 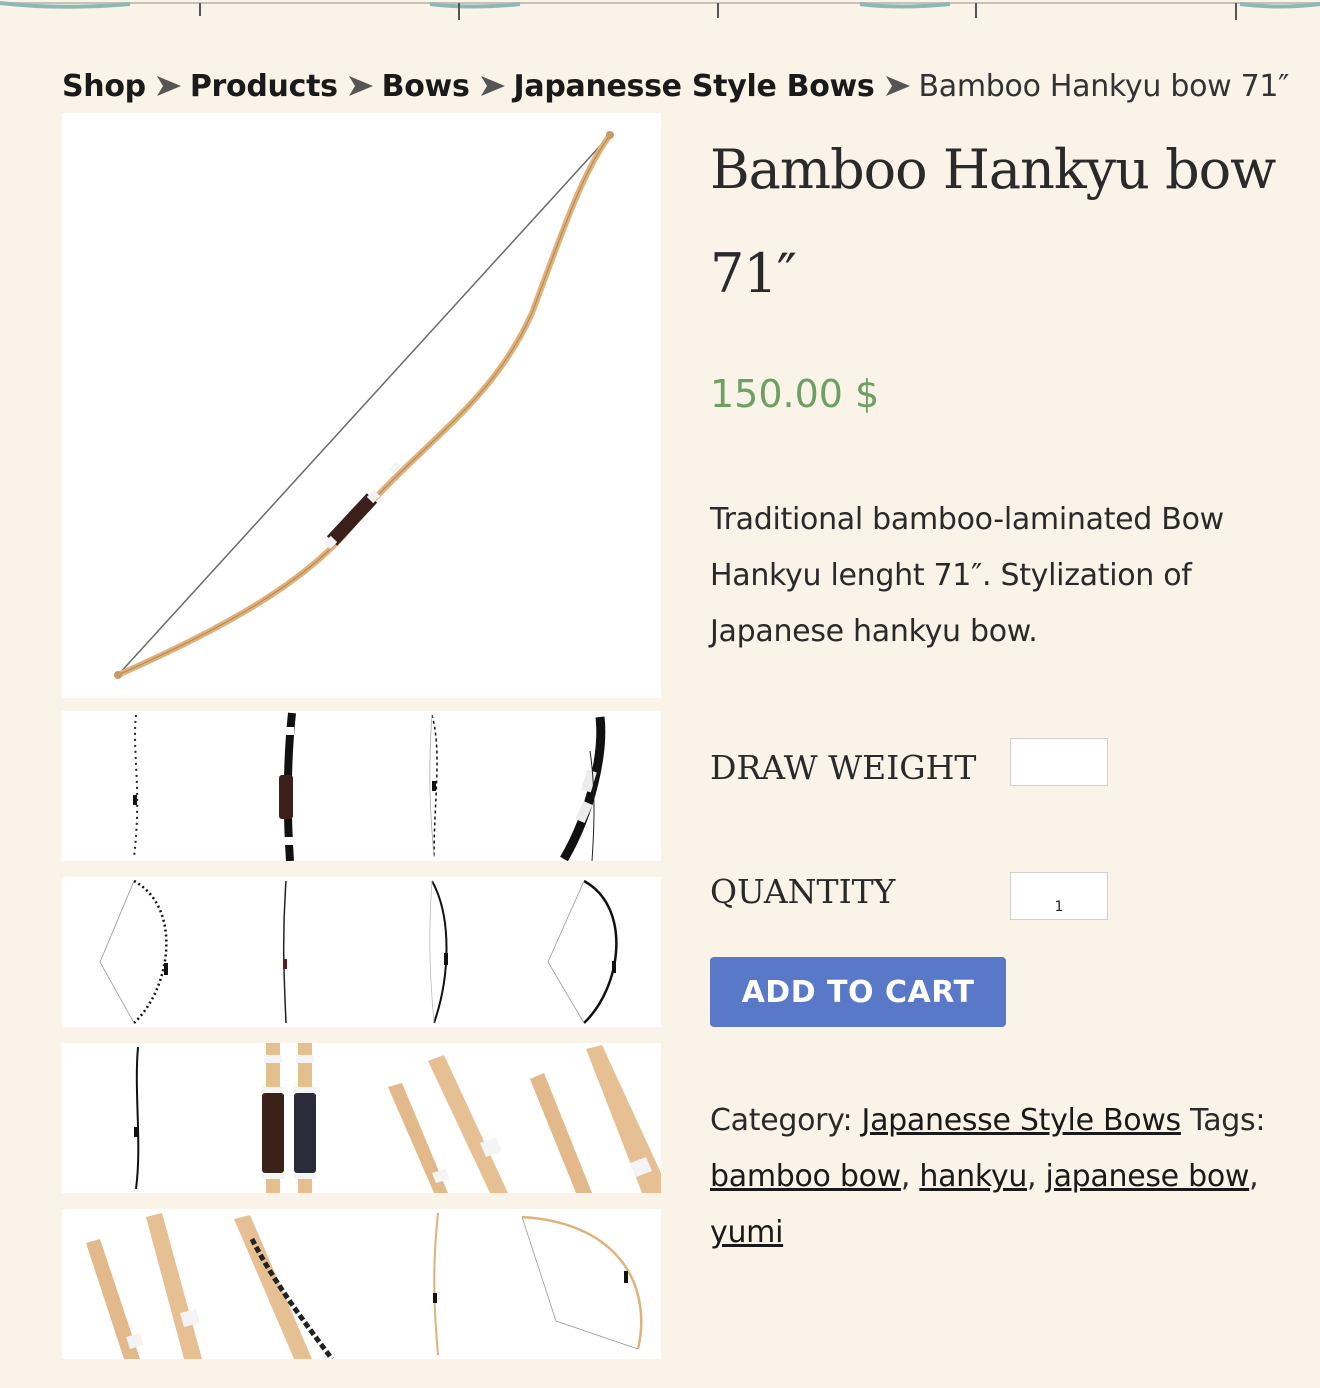 What do you see at coordinates (1059, 896) in the screenshot?
I see `quantity-input` at bounding box center [1059, 896].